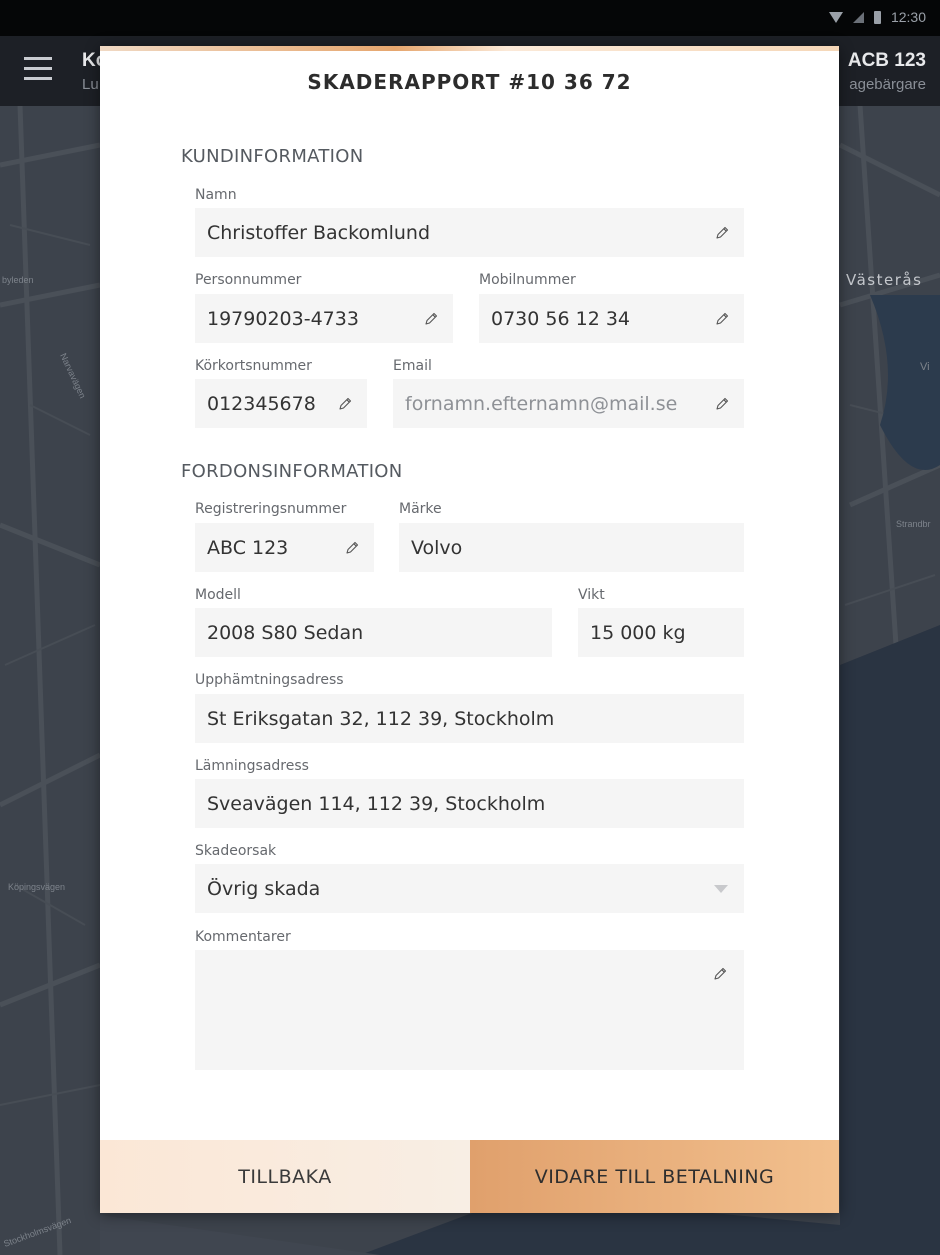 The image size is (940, 1255). Describe the element at coordinates (285, 632) in the screenshot. I see `model-value: 2008 S80 Sedan` at that location.